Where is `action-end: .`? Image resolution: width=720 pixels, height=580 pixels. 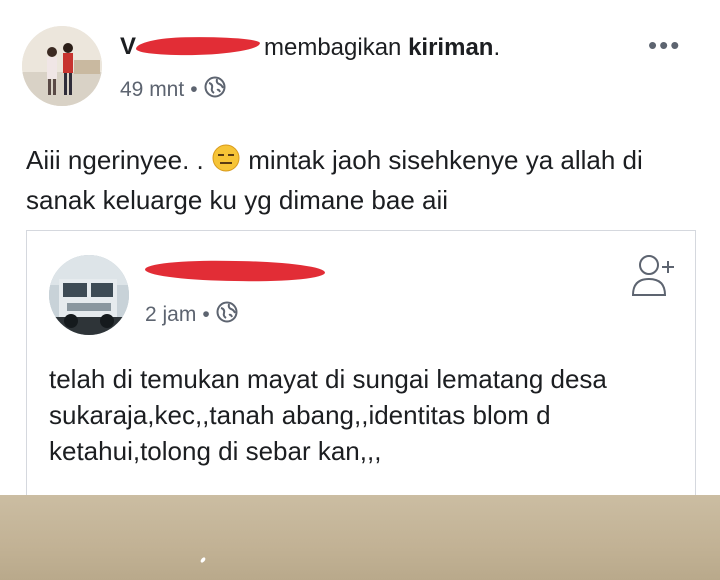
action-end: . is located at coordinates (497, 47).